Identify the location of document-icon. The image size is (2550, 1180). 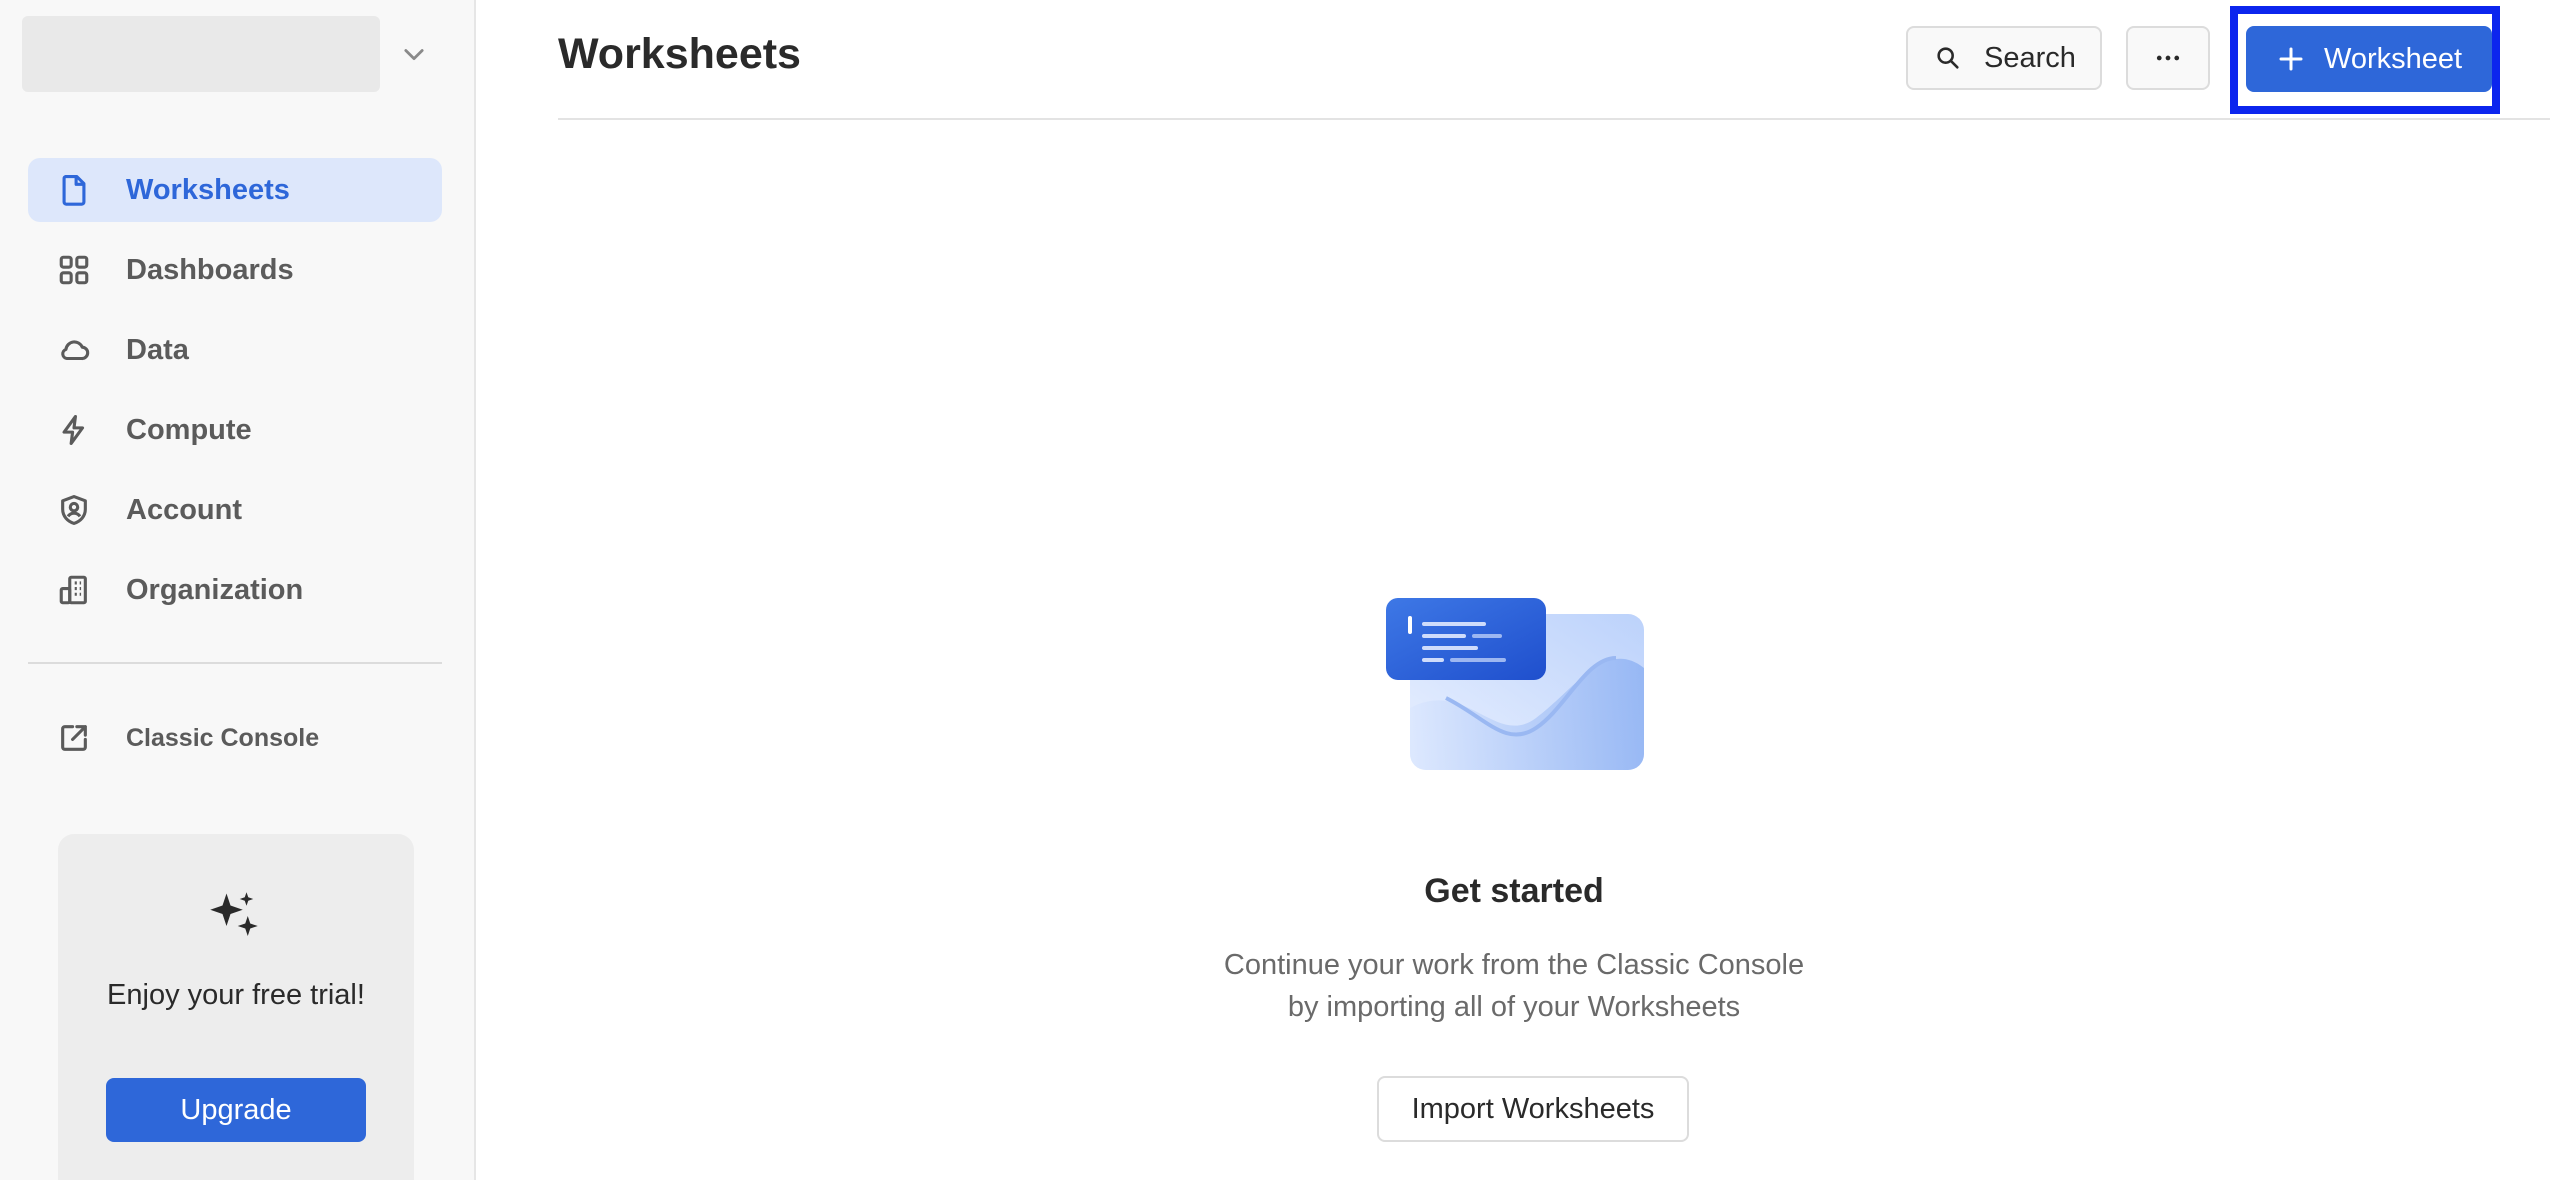
(74, 190).